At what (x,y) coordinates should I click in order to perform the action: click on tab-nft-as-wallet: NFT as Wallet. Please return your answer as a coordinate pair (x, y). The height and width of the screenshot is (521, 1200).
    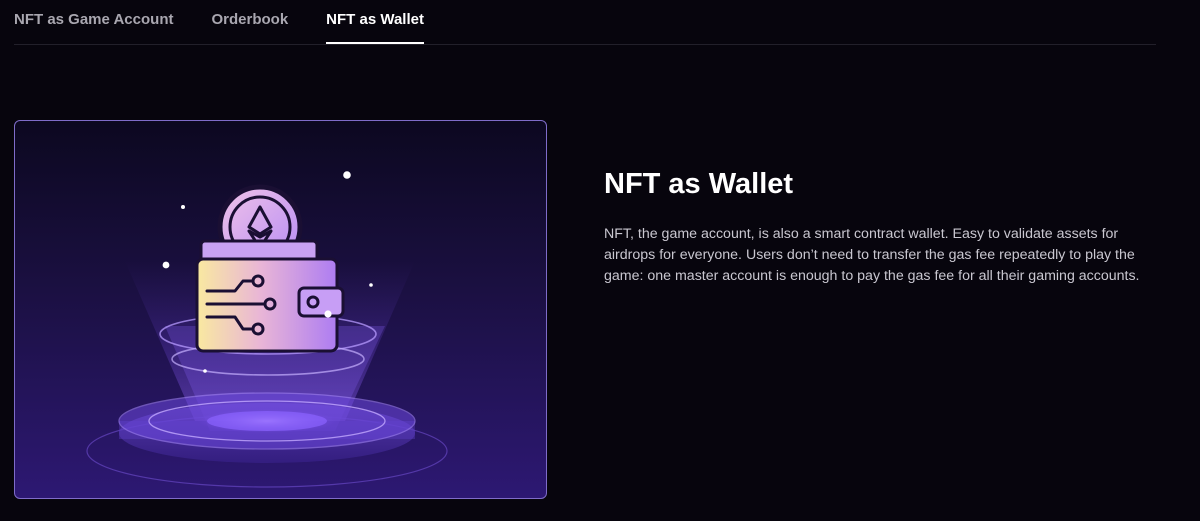
    Looking at the image, I should click on (375, 22).